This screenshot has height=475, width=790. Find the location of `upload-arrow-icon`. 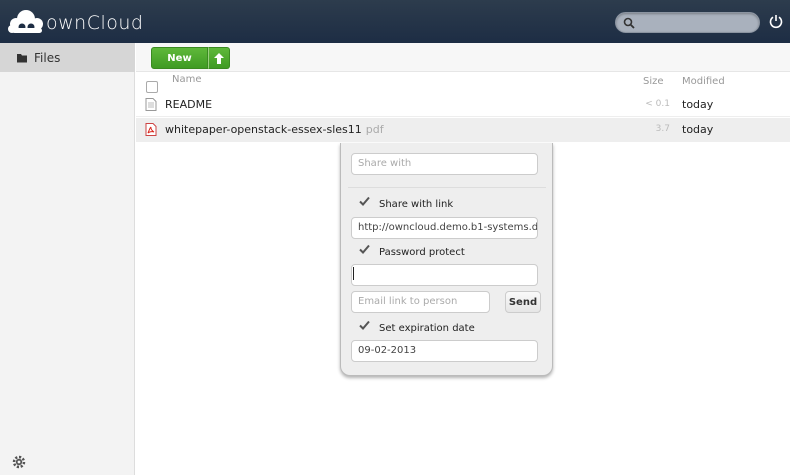

upload-arrow-icon is located at coordinates (219, 58).